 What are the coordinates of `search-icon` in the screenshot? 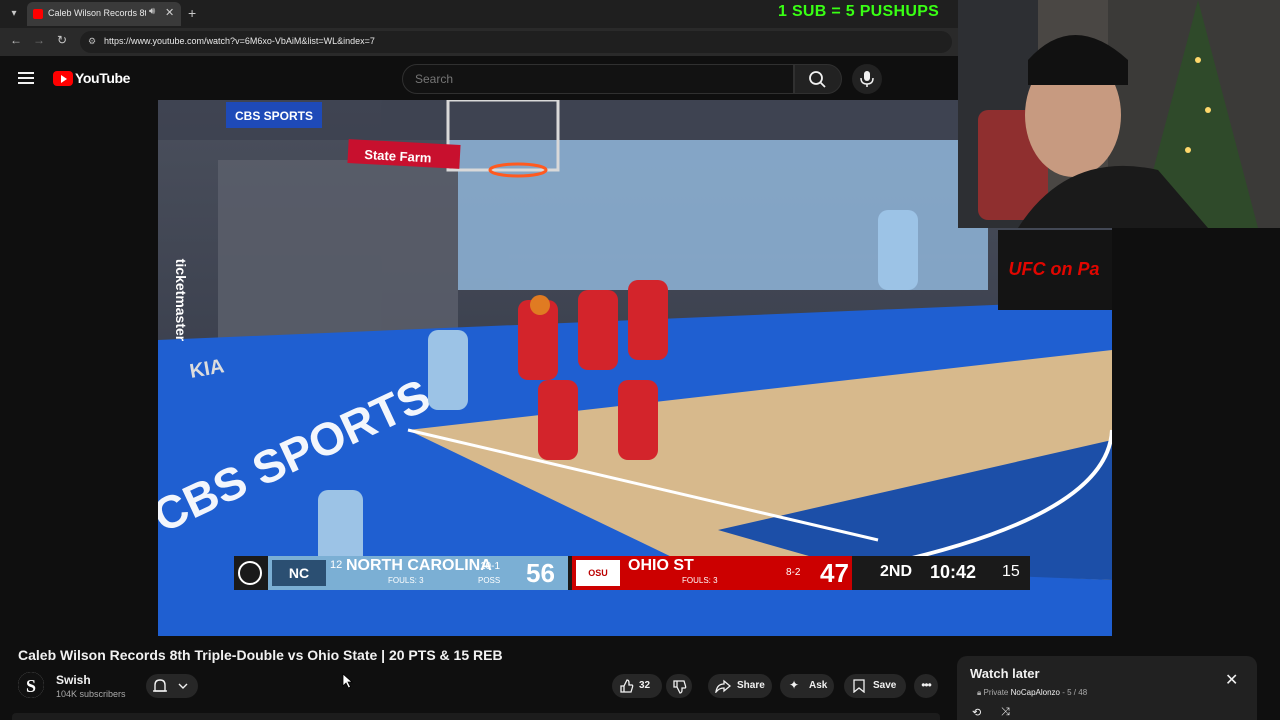 It's located at (817, 79).